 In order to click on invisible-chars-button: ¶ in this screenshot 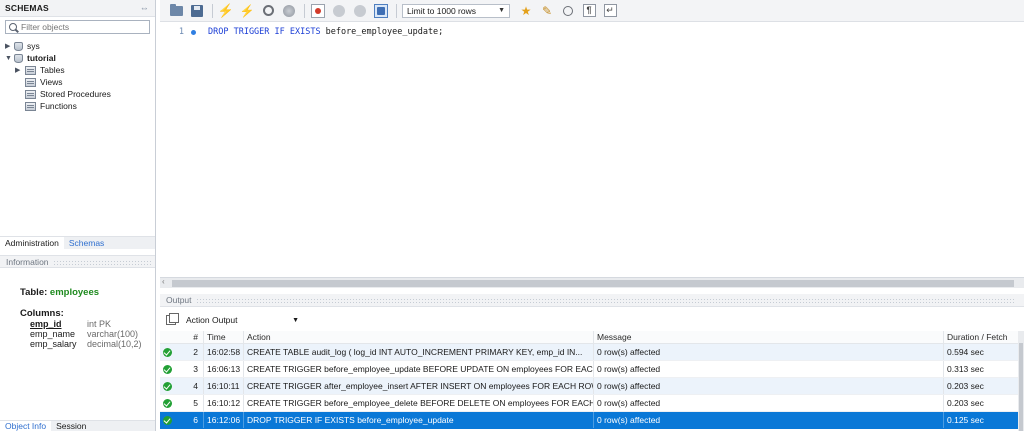, I will do `click(589, 11)`.